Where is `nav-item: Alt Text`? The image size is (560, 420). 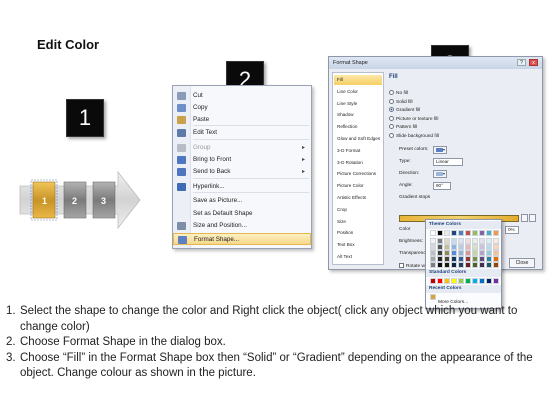
nav-item: Alt Text is located at coordinates (358, 257).